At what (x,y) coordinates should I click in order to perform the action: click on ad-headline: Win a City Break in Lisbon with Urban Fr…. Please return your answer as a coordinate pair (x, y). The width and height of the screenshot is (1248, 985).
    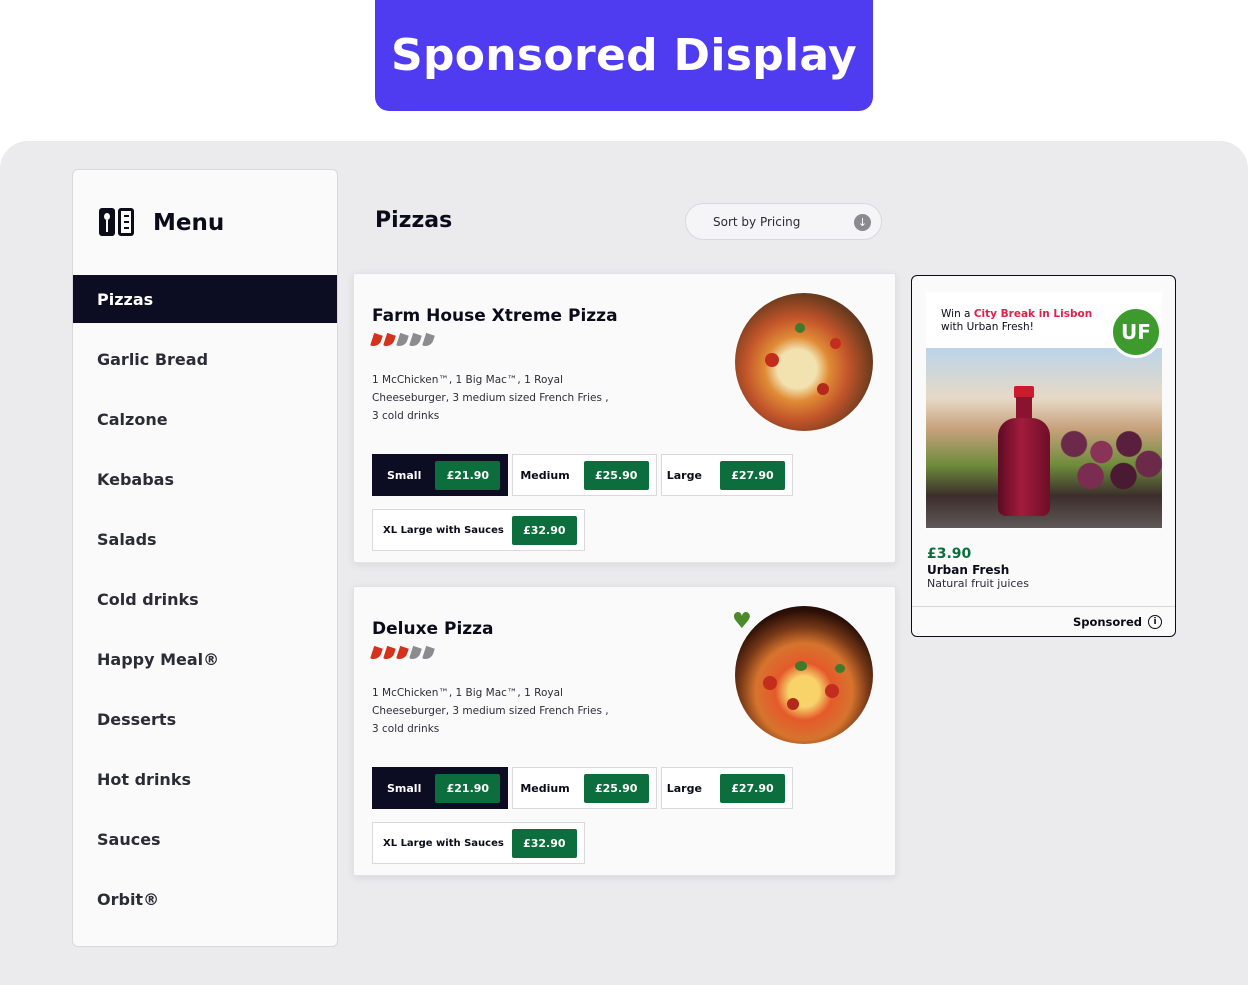
    Looking at the image, I should click on (1017, 320).